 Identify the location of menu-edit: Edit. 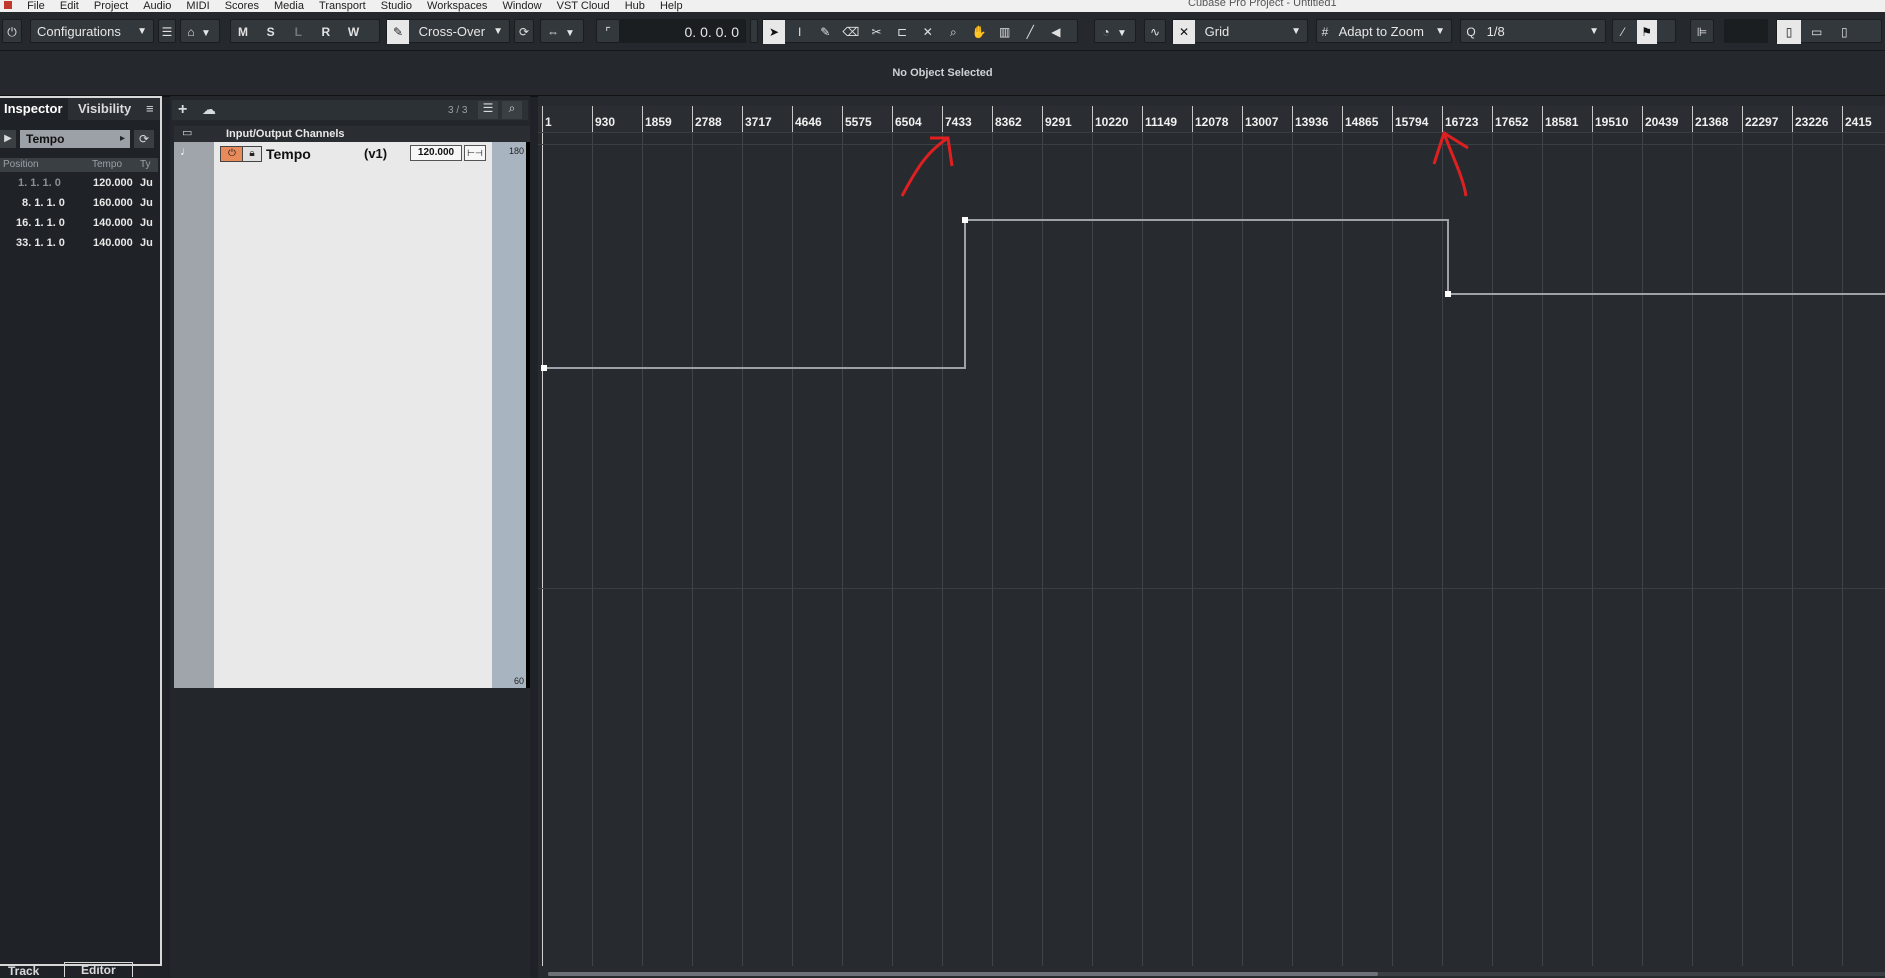
(69, 6).